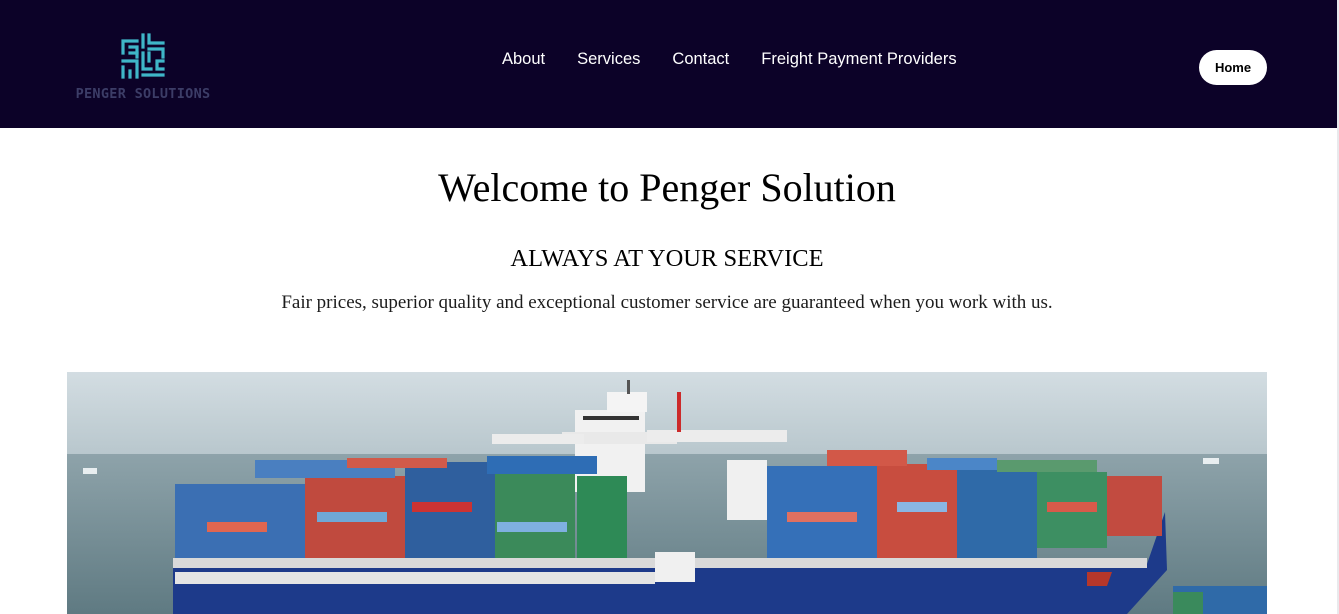 The height and width of the screenshot is (614, 1339). Describe the element at coordinates (1233, 67) in the screenshot. I see `home-button: Home` at that location.